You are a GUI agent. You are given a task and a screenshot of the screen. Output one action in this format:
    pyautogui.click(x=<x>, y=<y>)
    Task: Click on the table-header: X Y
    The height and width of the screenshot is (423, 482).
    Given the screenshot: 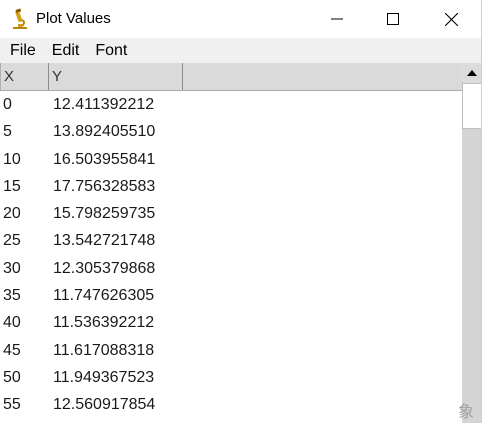 What is the action you would take?
    pyautogui.click(x=231, y=77)
    